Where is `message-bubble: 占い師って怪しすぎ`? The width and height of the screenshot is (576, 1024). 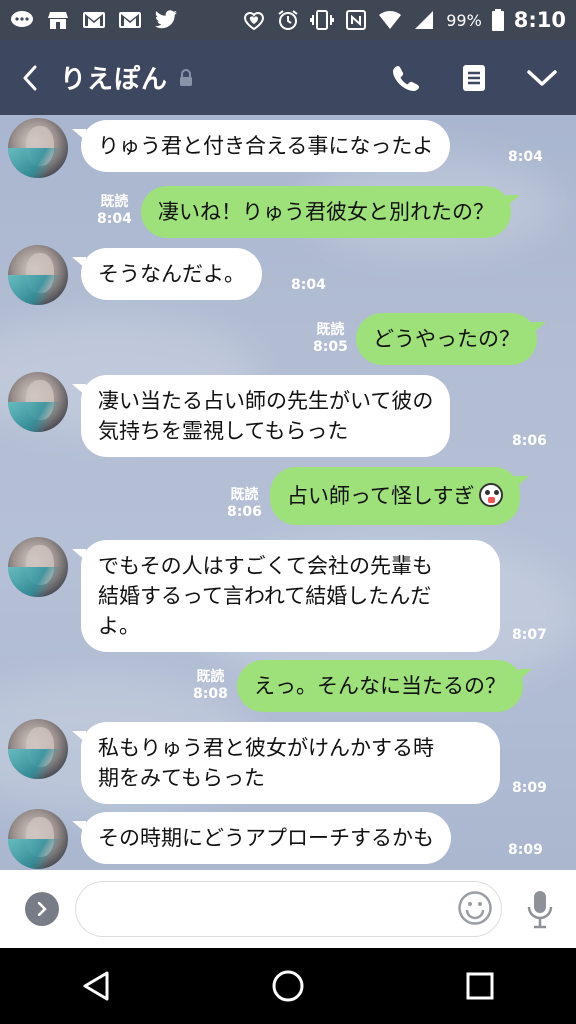
message-bubble: 占い師って怪しすぎ is located at coordinates (399, 496).